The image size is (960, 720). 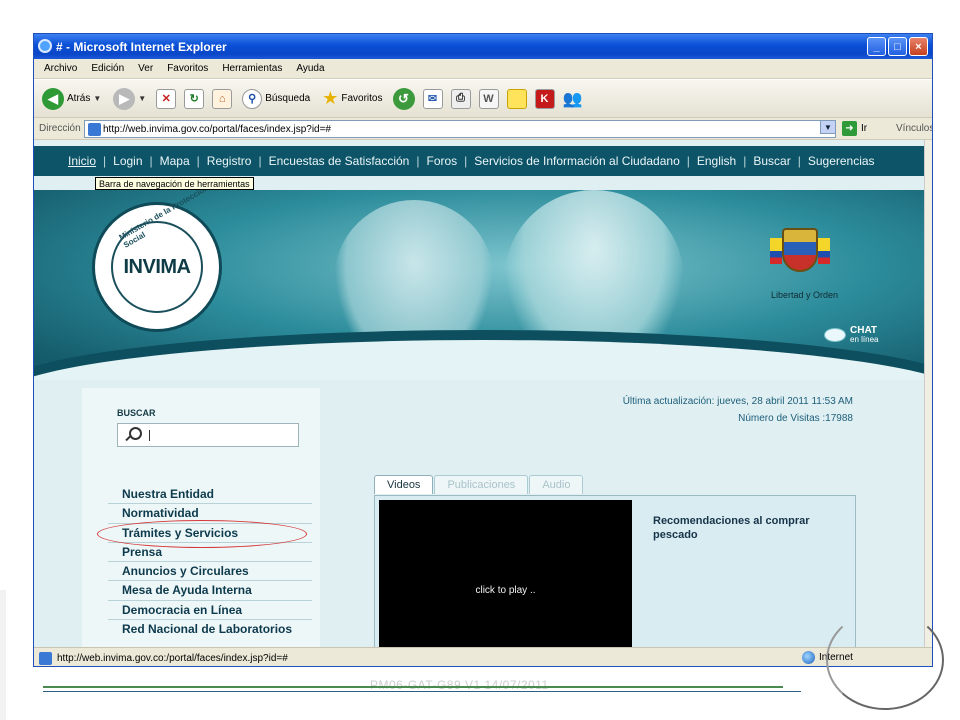 I want to click on forward-dropdown-icon: ▼, so click(x=142, y=98).